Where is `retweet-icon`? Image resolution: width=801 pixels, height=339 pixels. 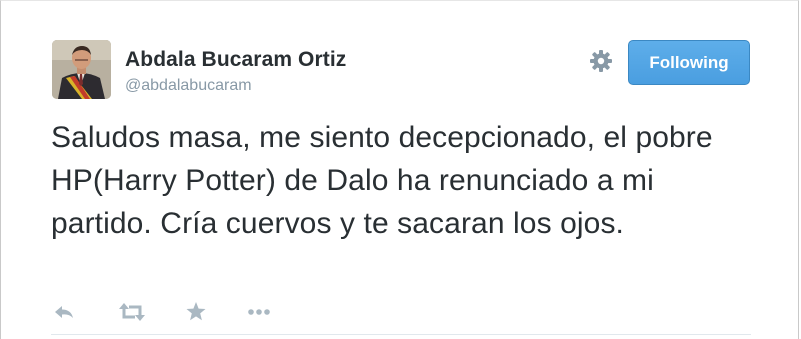 retweet-icon is located at coordinates (131, 312).